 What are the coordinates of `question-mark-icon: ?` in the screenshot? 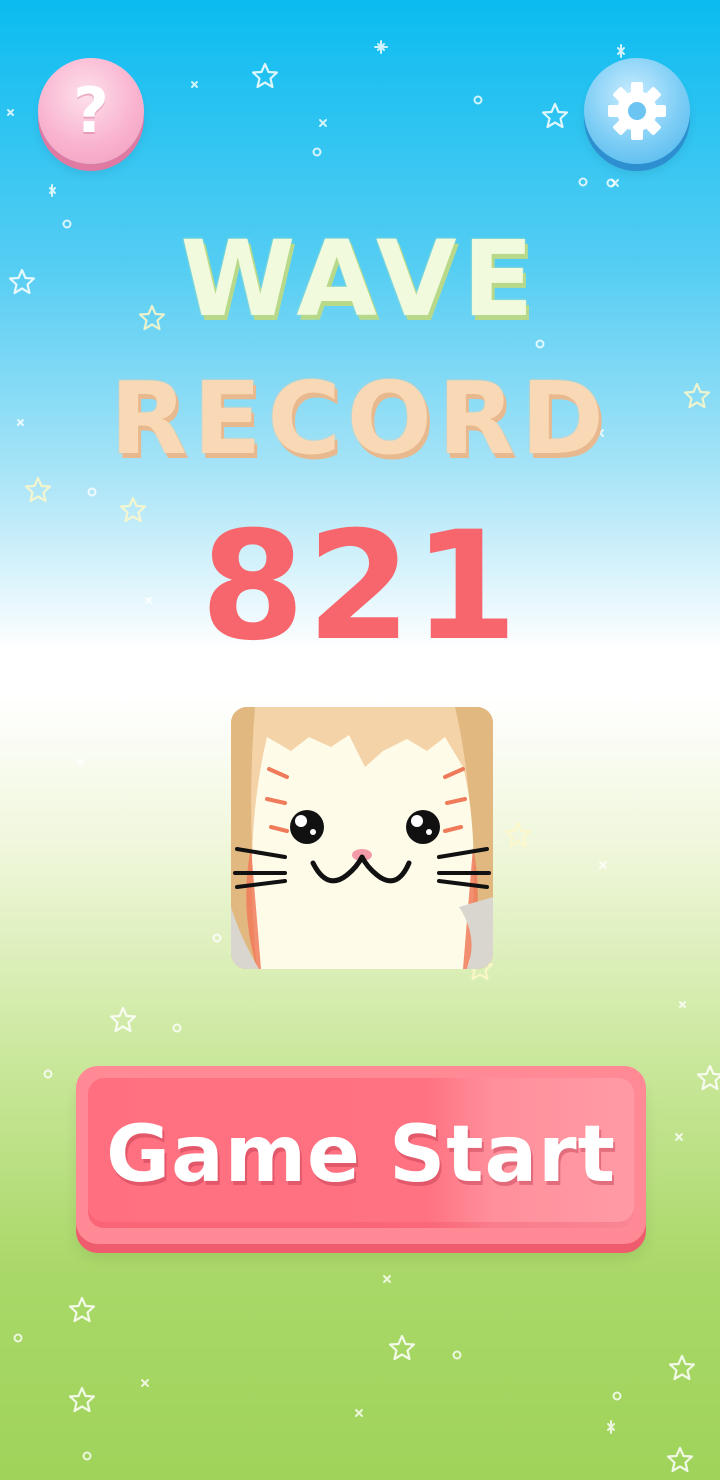 It's located at (91, 110).